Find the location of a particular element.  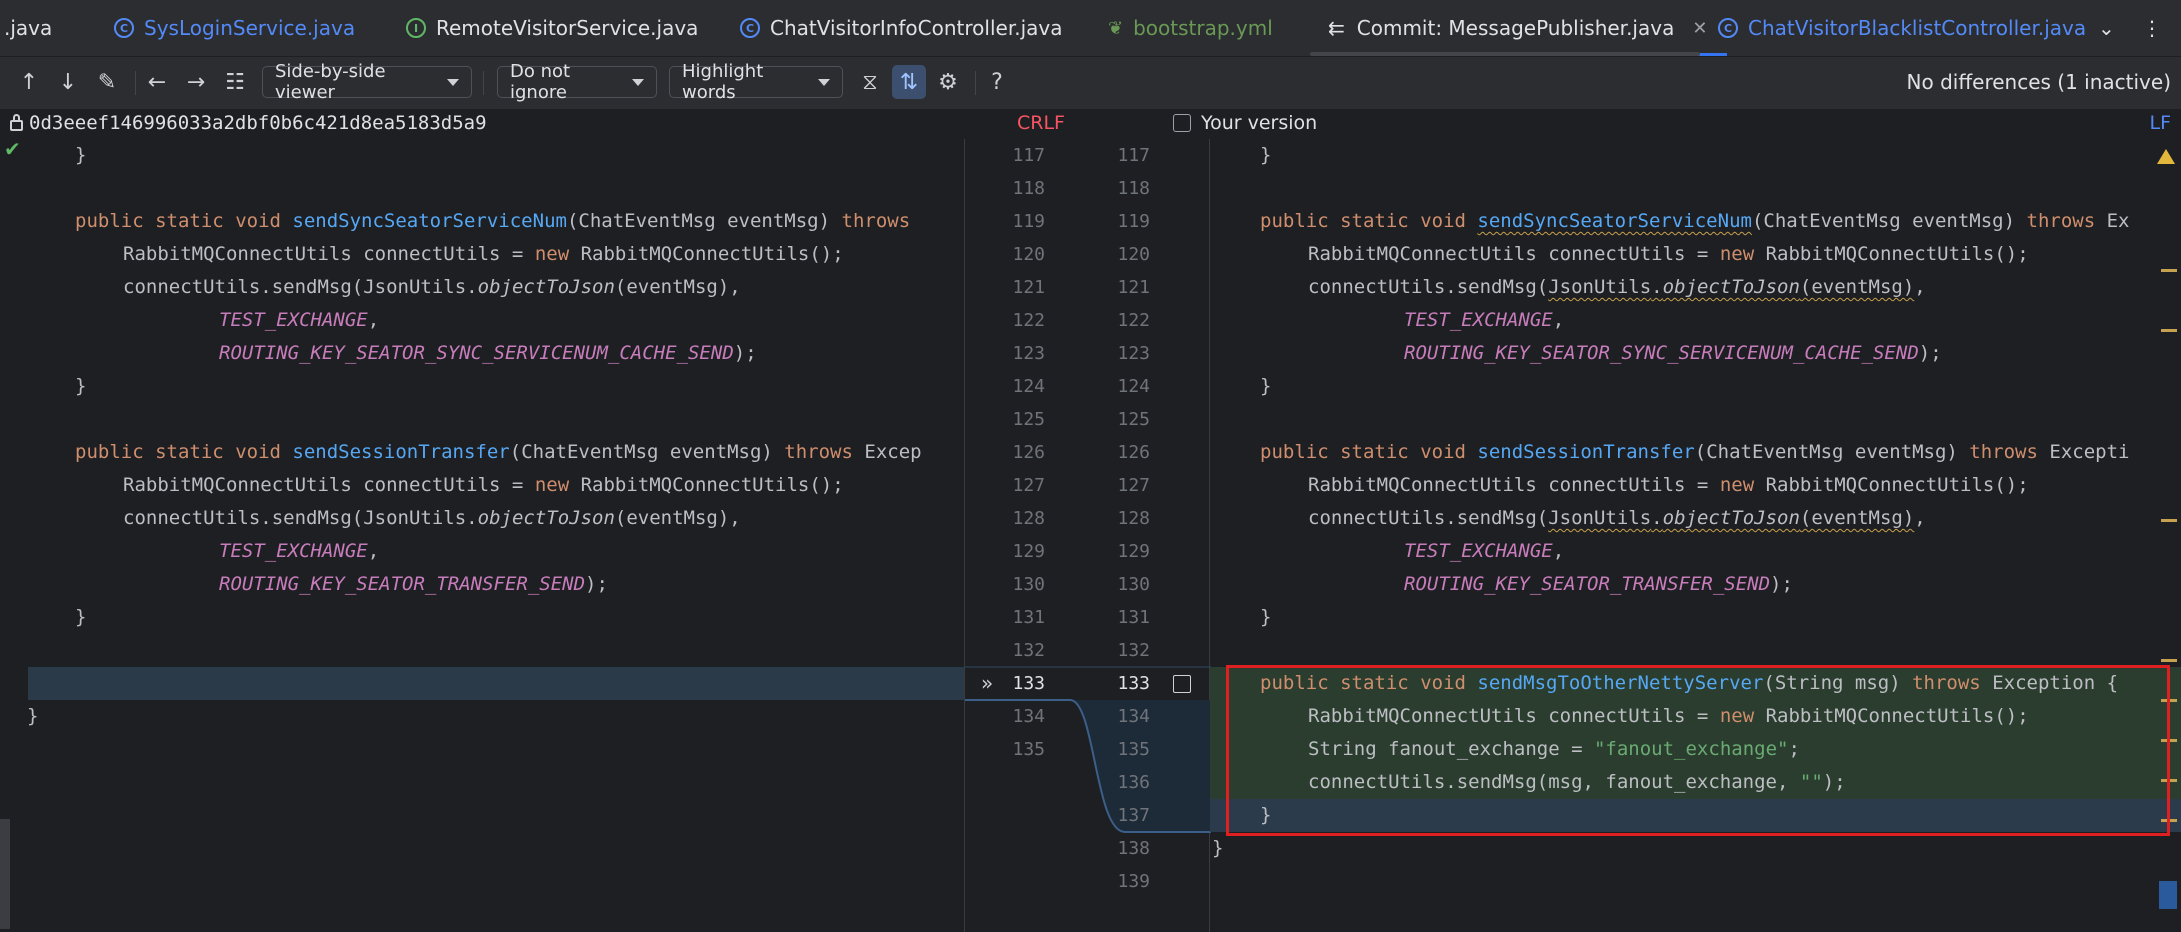

tab-label: bootstrap.yml is located at coordinates (1203, 28).